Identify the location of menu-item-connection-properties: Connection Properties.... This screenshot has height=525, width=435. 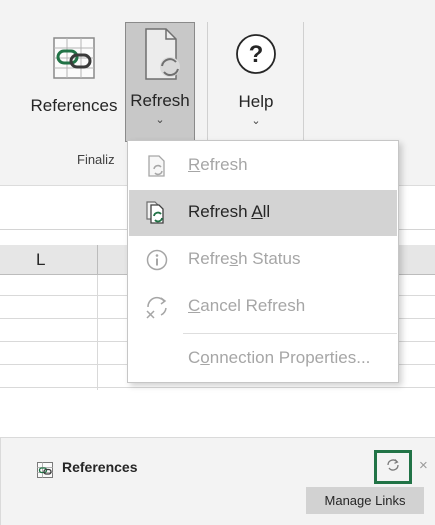
(263, 359).